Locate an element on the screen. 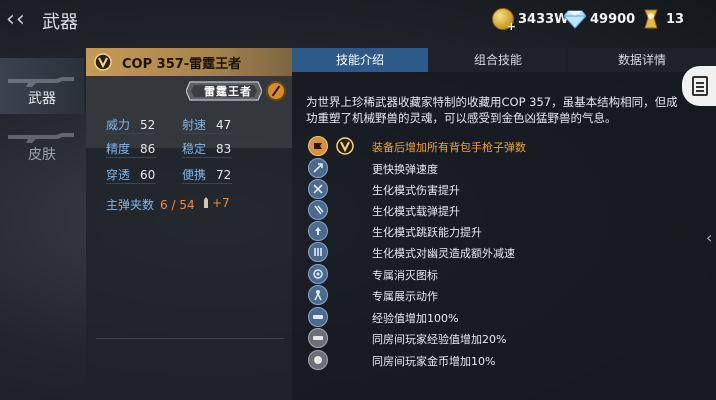  sidebar: 武器 皮肤 is located at coordinates (42, 220).